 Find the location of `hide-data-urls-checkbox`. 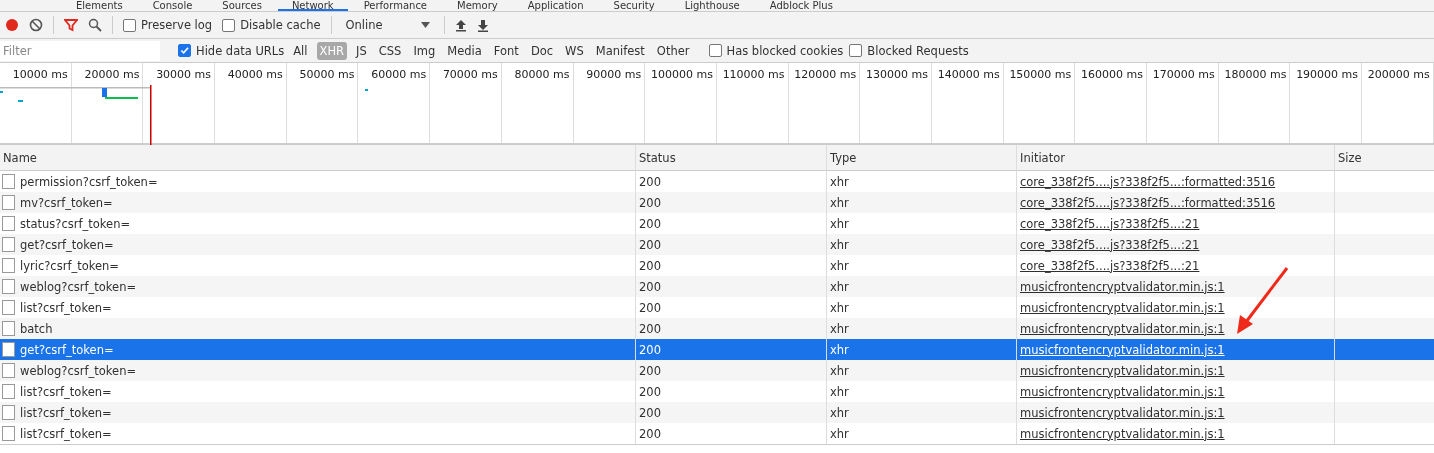

hide-data-urls-checkbox is located at coordinates (184, 50).